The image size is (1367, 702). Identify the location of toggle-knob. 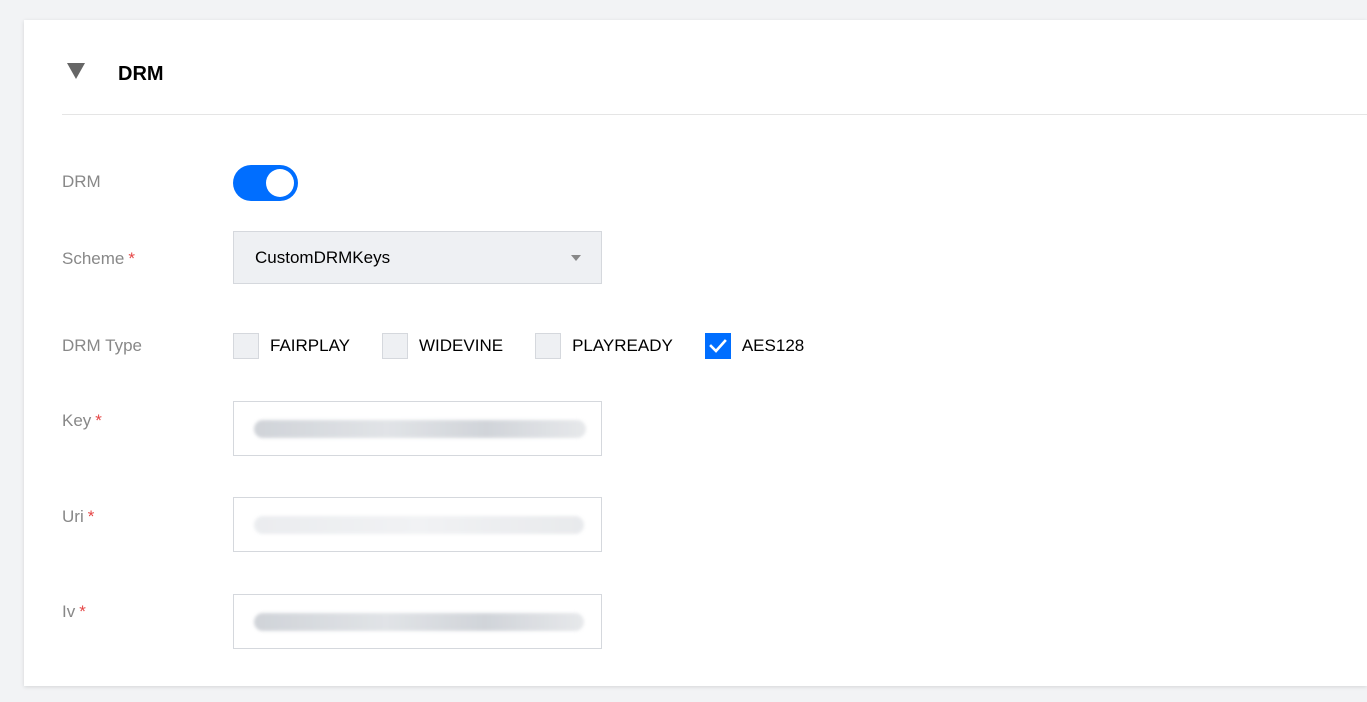
(280, 183).